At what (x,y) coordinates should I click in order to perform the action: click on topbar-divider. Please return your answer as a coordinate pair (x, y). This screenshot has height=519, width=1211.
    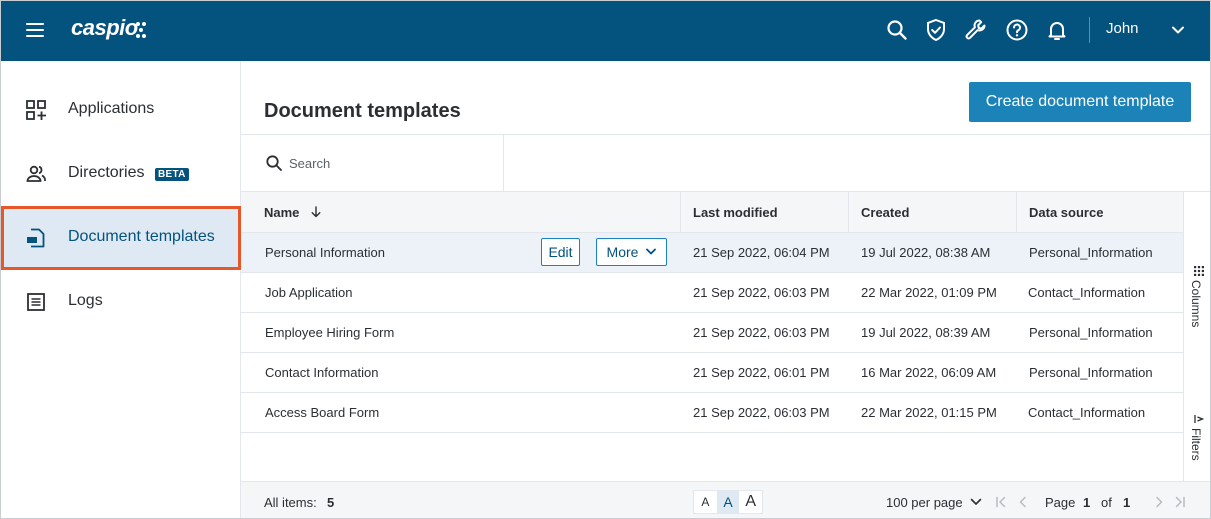
    Looking at the image, I should click on (1089, 30).